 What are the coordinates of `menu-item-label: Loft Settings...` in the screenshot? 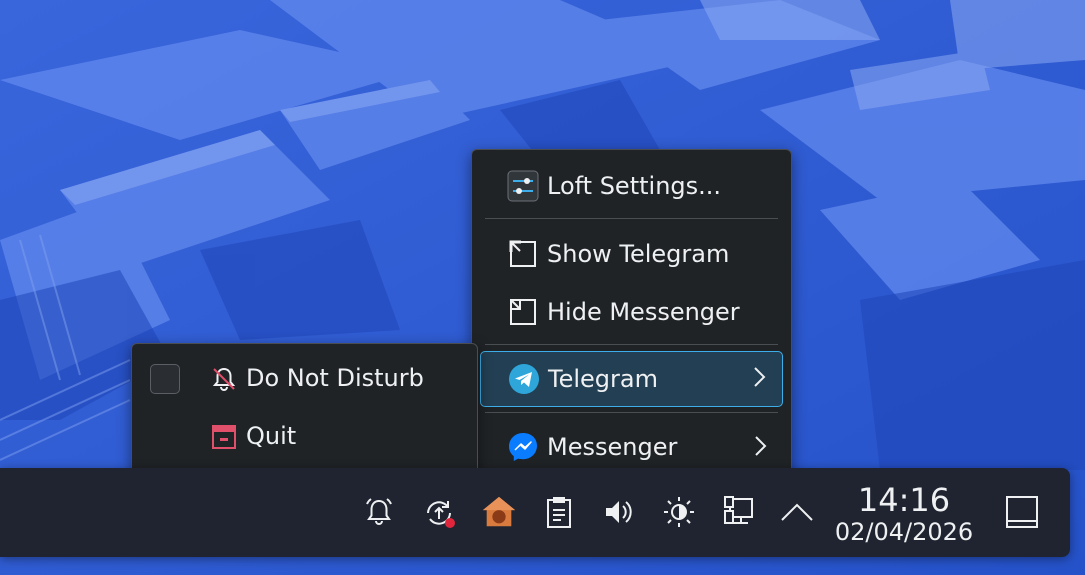 It's located at (634, 186).